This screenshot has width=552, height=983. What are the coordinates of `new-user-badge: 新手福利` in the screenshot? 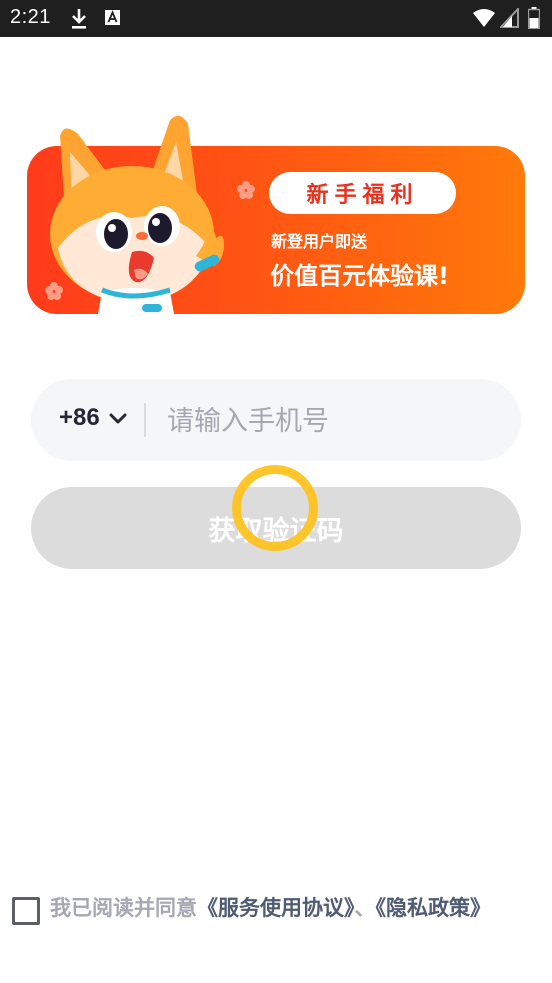 It's located at (362, 193).